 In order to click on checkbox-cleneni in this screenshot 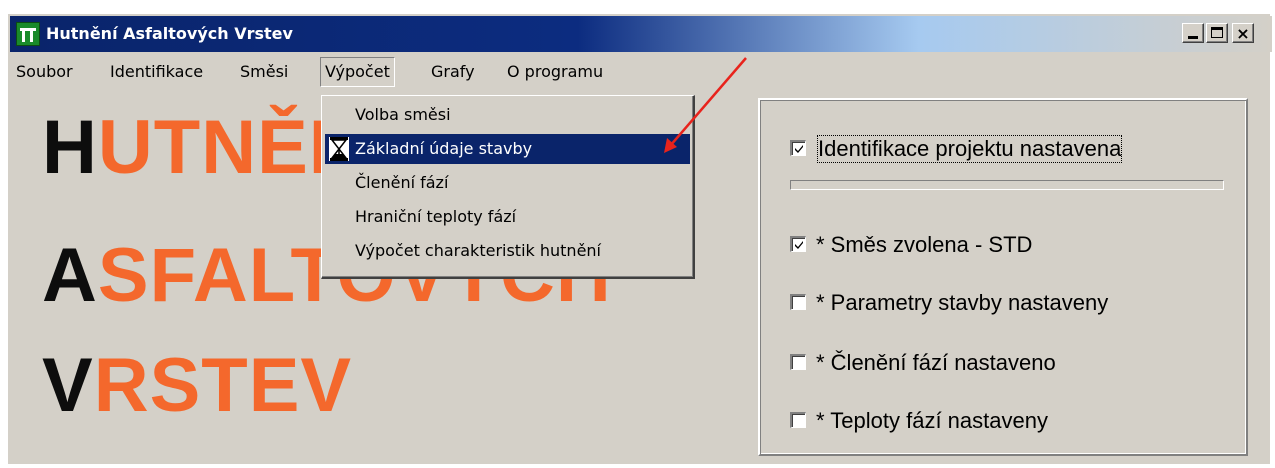, I will do `click(798, 362)`.